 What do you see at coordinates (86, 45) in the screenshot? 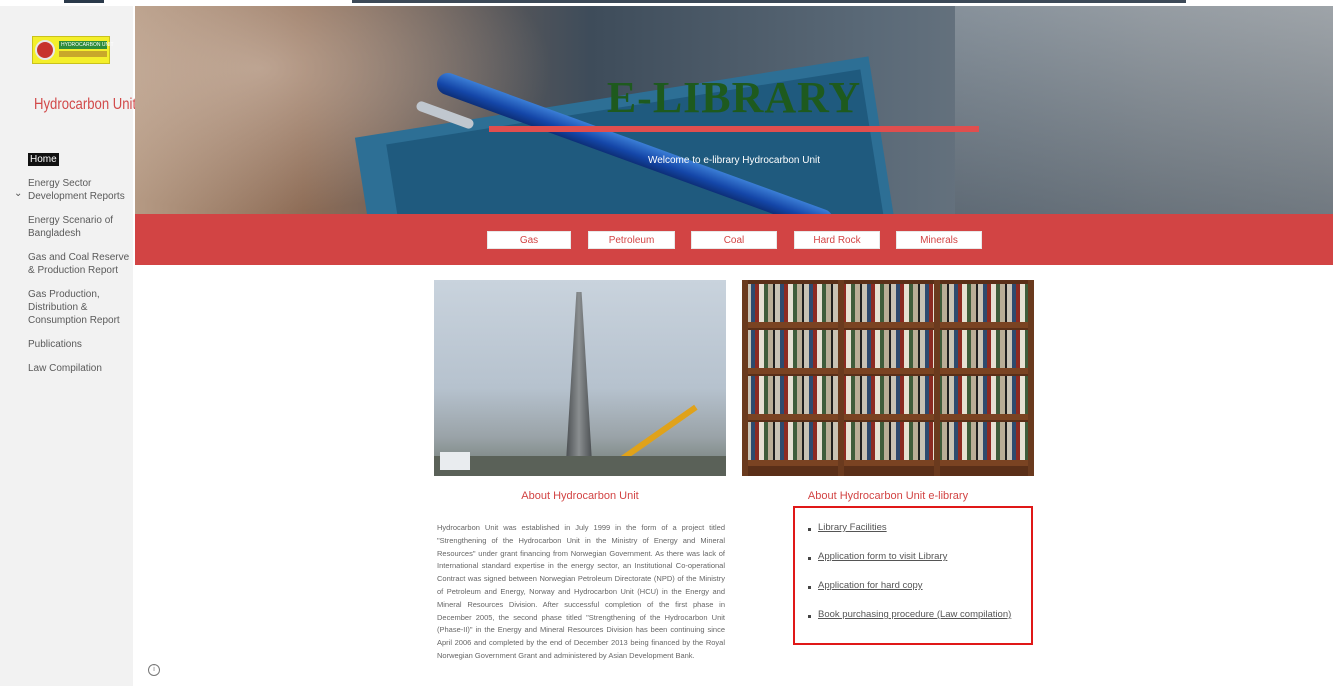
I see `logo-text-bar: HYDROCARBON UNIT` at bounding box center [86, 45].